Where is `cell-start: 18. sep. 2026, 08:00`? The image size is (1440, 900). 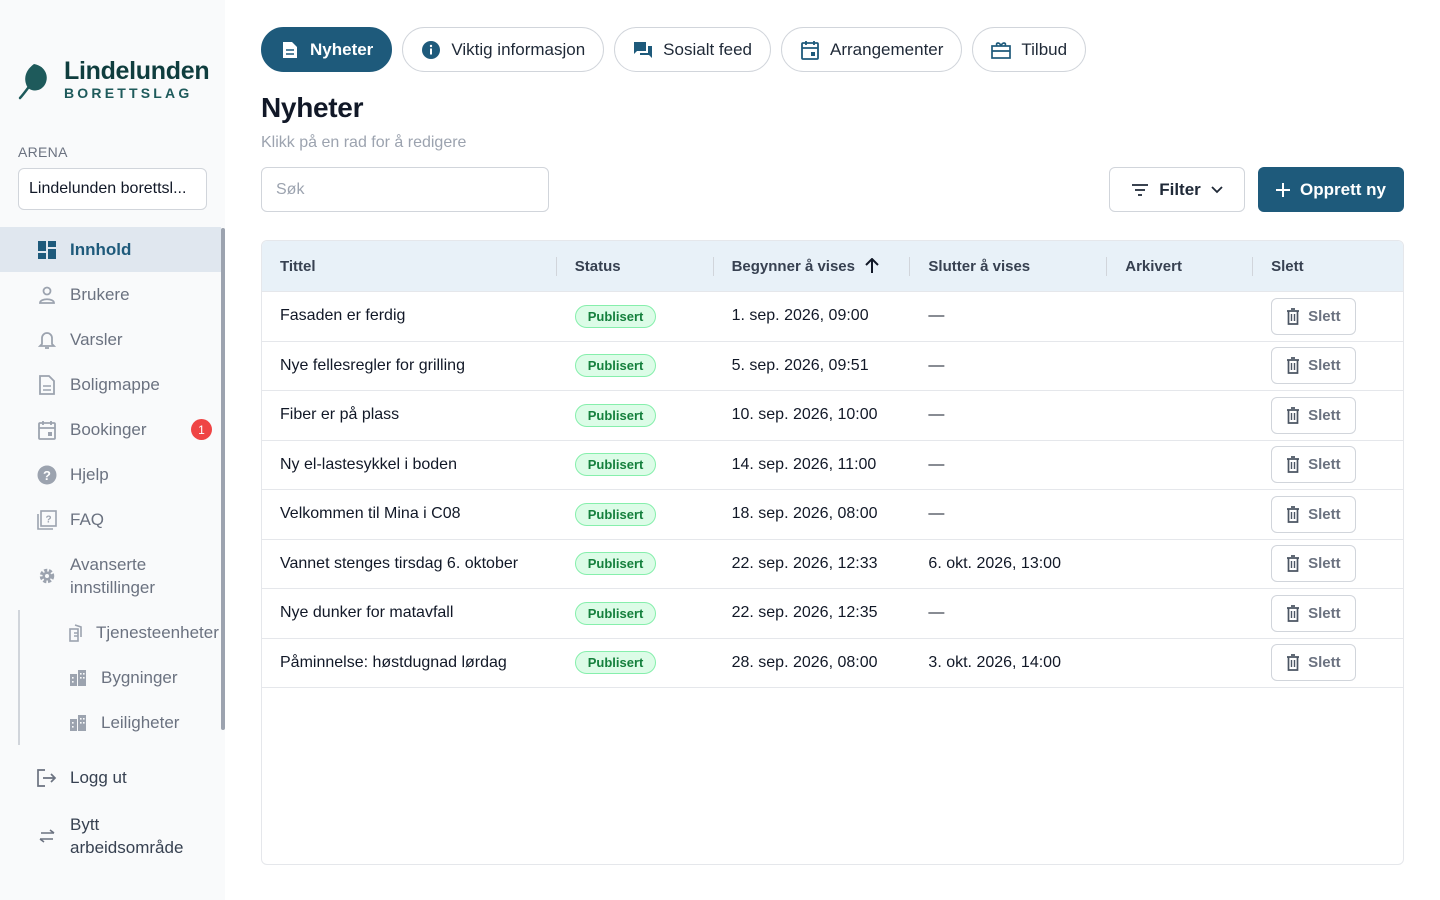
cell-start: 18. sep. 2026, 08:00 is located at coordinates (804, 514).